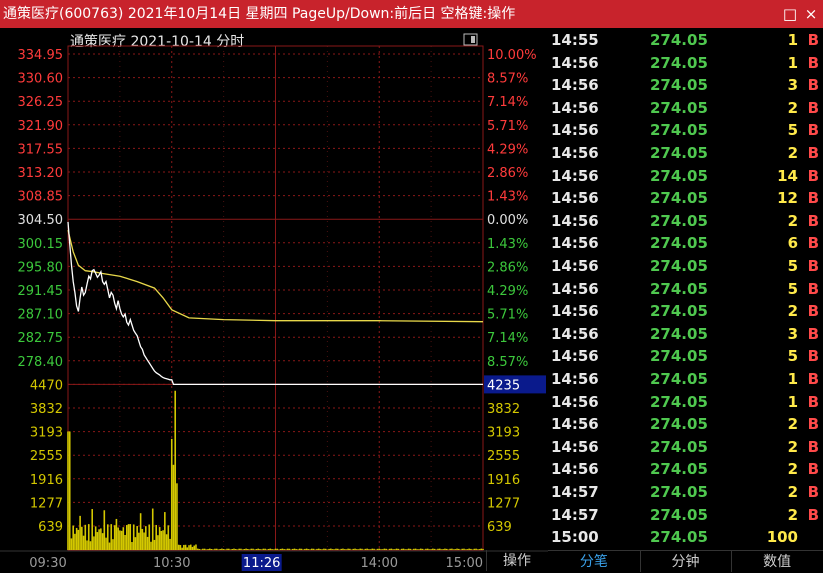 This screenshot has width=823, height=573. What do you see at coordinates (507, 362) in the screenshot?
I see `pct-axis-label: 8.57%` at bounding box center [507, 362].